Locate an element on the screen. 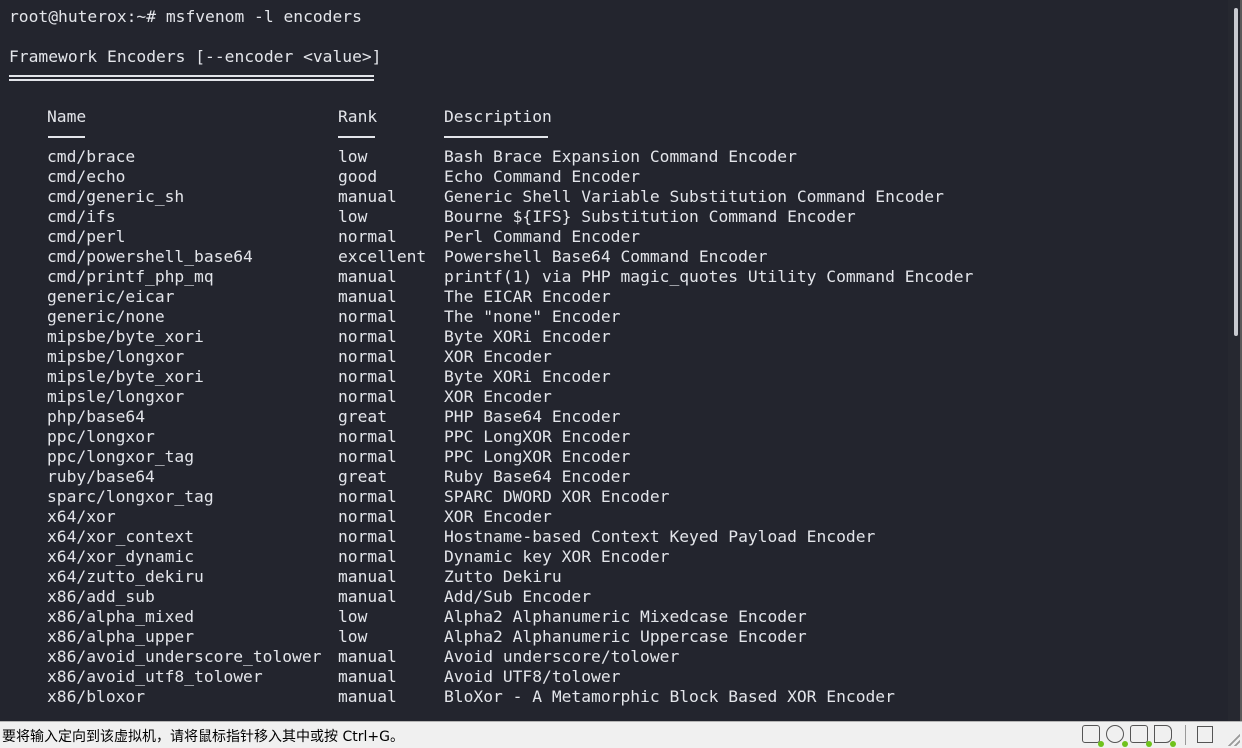  row-description: PHP Base64 Encoder is located at coordinates (532, 416).